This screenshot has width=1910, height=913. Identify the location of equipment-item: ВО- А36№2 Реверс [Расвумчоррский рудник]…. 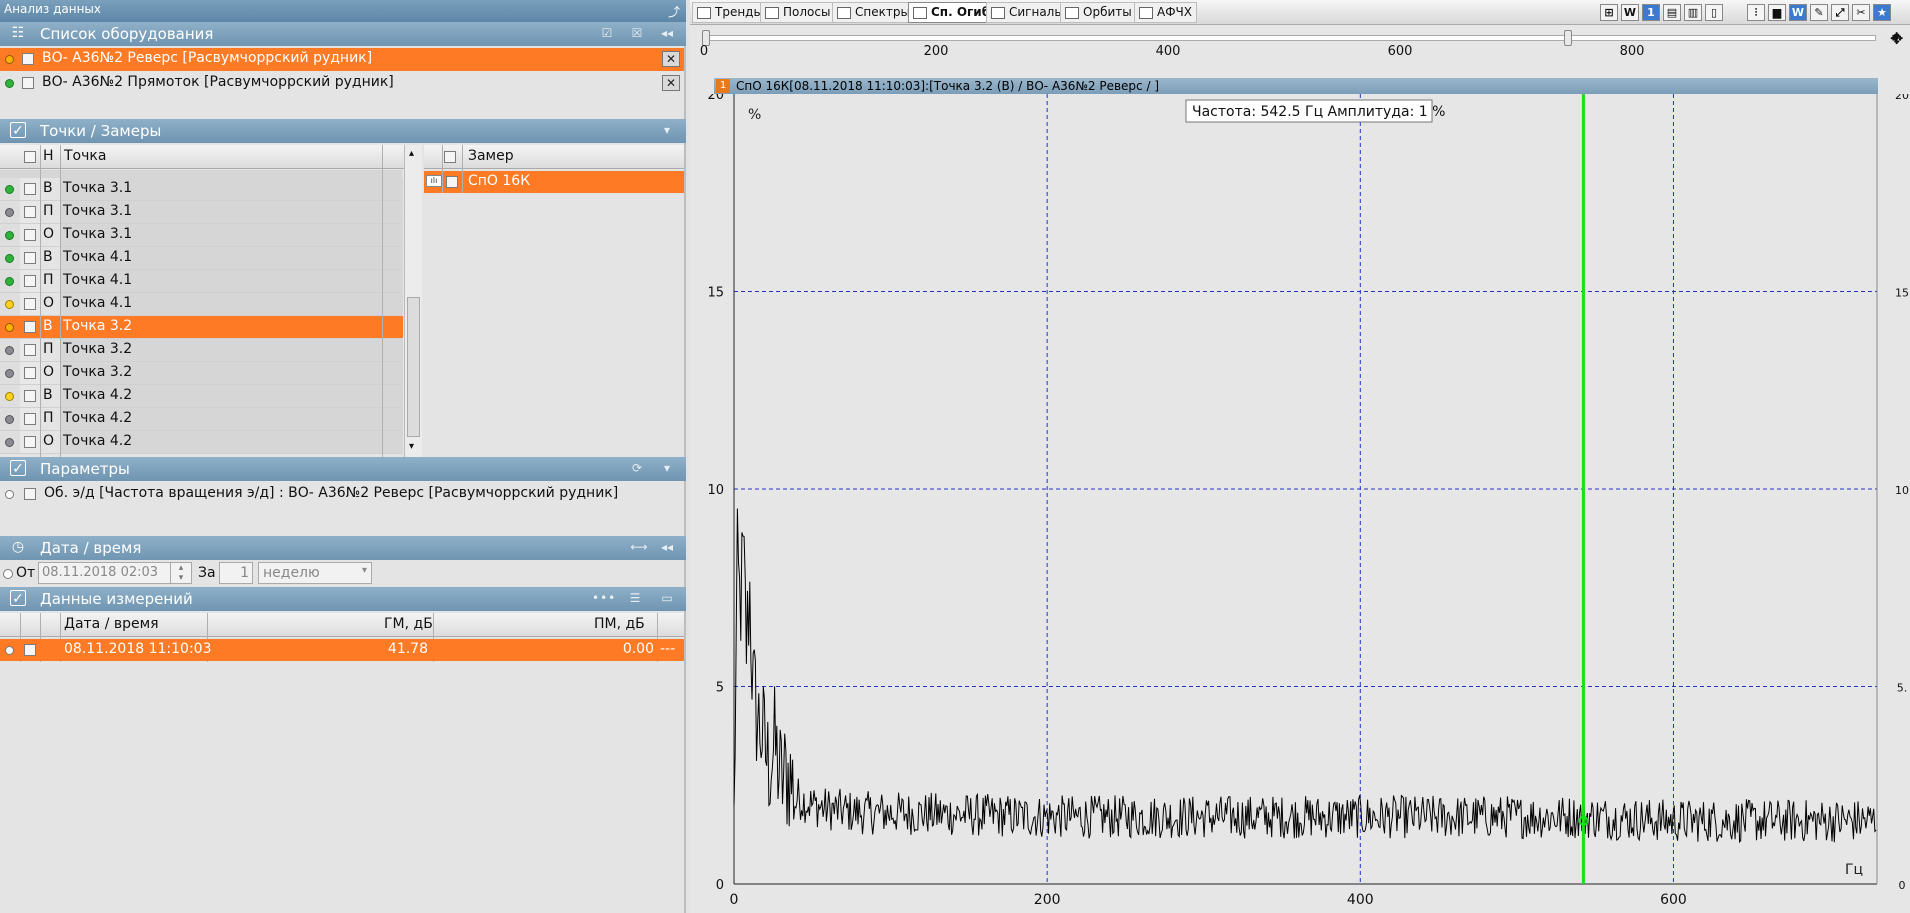
(342, 59).